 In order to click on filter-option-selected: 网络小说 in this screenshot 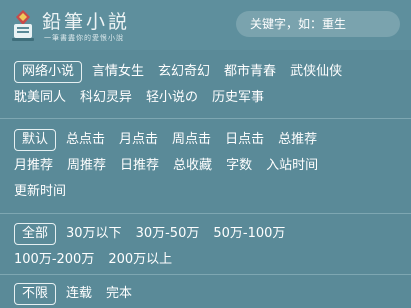, I will do `click(48, 72)`.